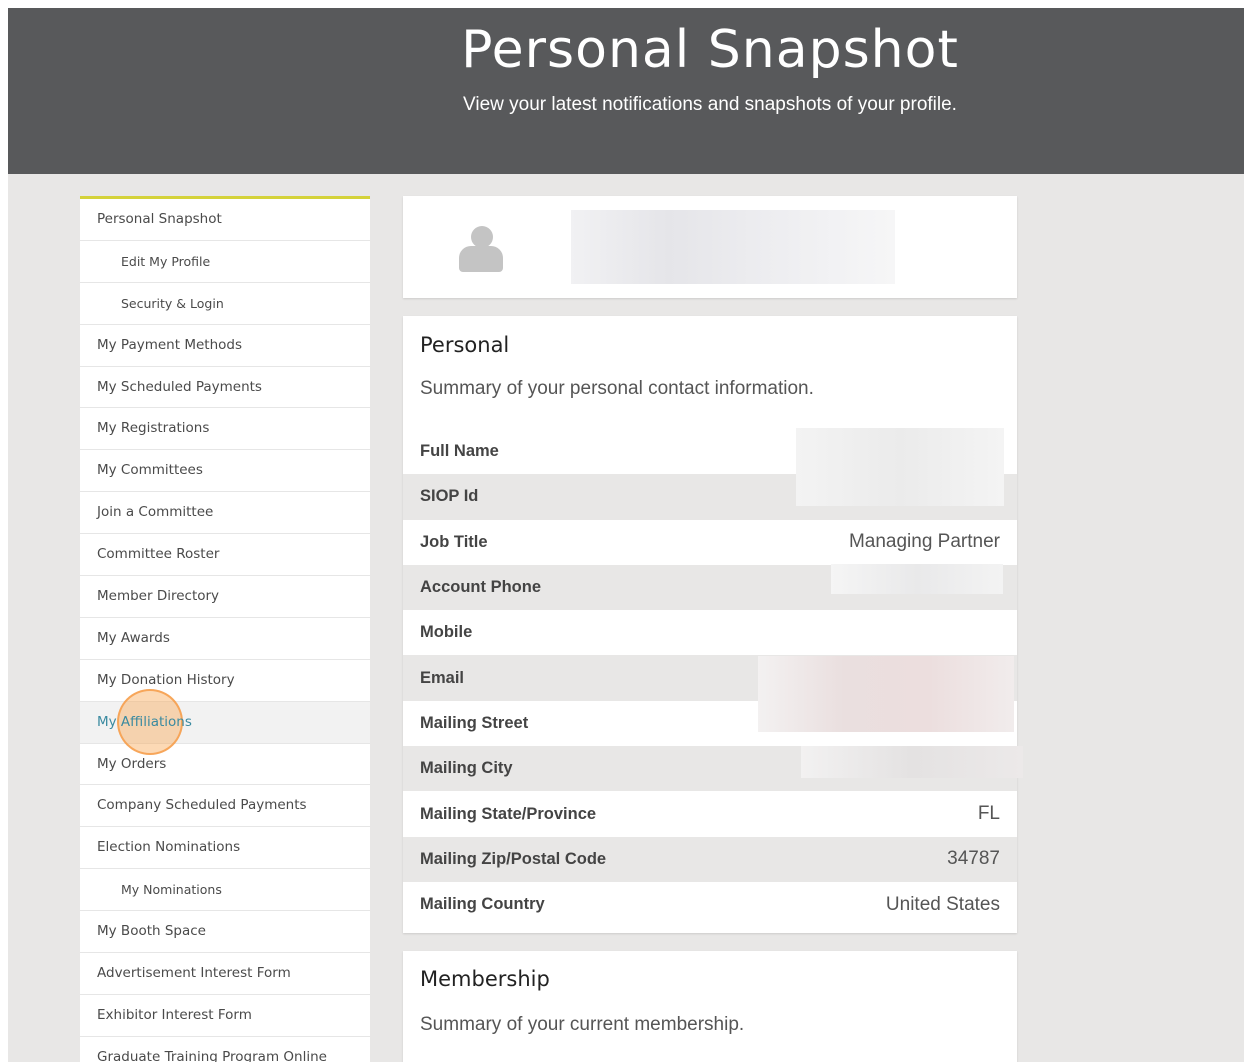 This screenshot has height=1062, width=1244. Describe the element at coordinates (912, 762) in the screenshot. I see `redacted-city` at that location.